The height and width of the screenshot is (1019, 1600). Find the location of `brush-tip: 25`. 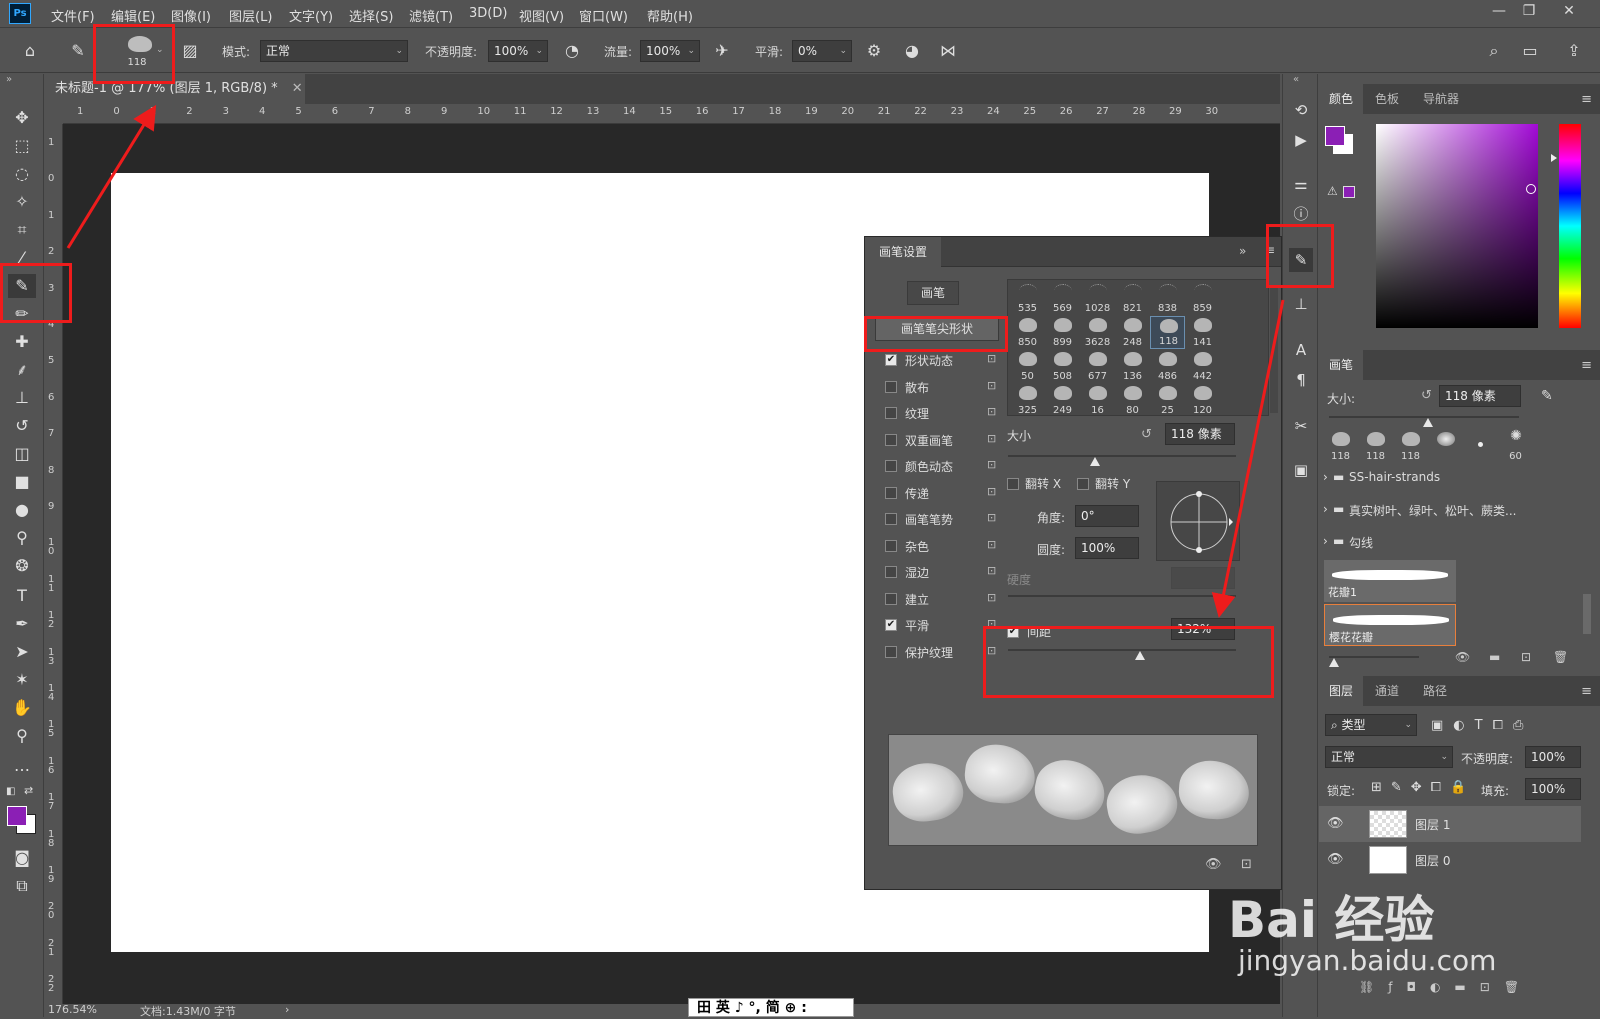

brush-tip: 25 is located at coordinates (1167, 400).